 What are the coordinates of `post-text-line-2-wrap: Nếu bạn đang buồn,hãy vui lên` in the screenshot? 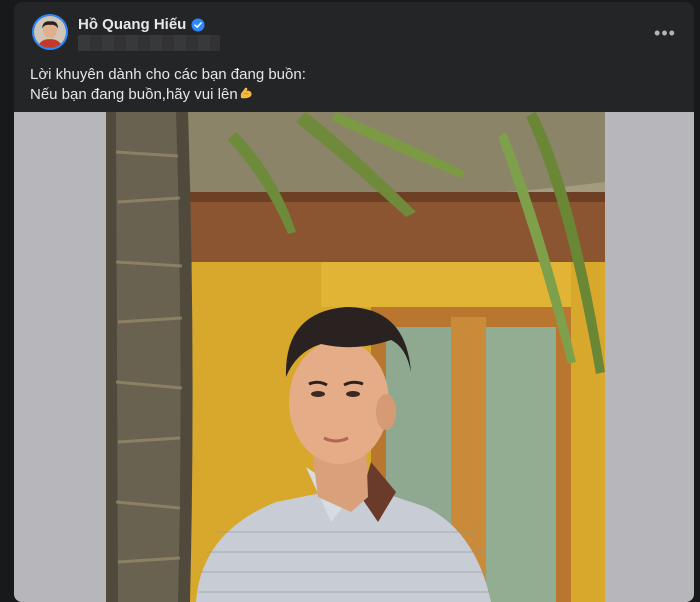 It's located at (350, 95).